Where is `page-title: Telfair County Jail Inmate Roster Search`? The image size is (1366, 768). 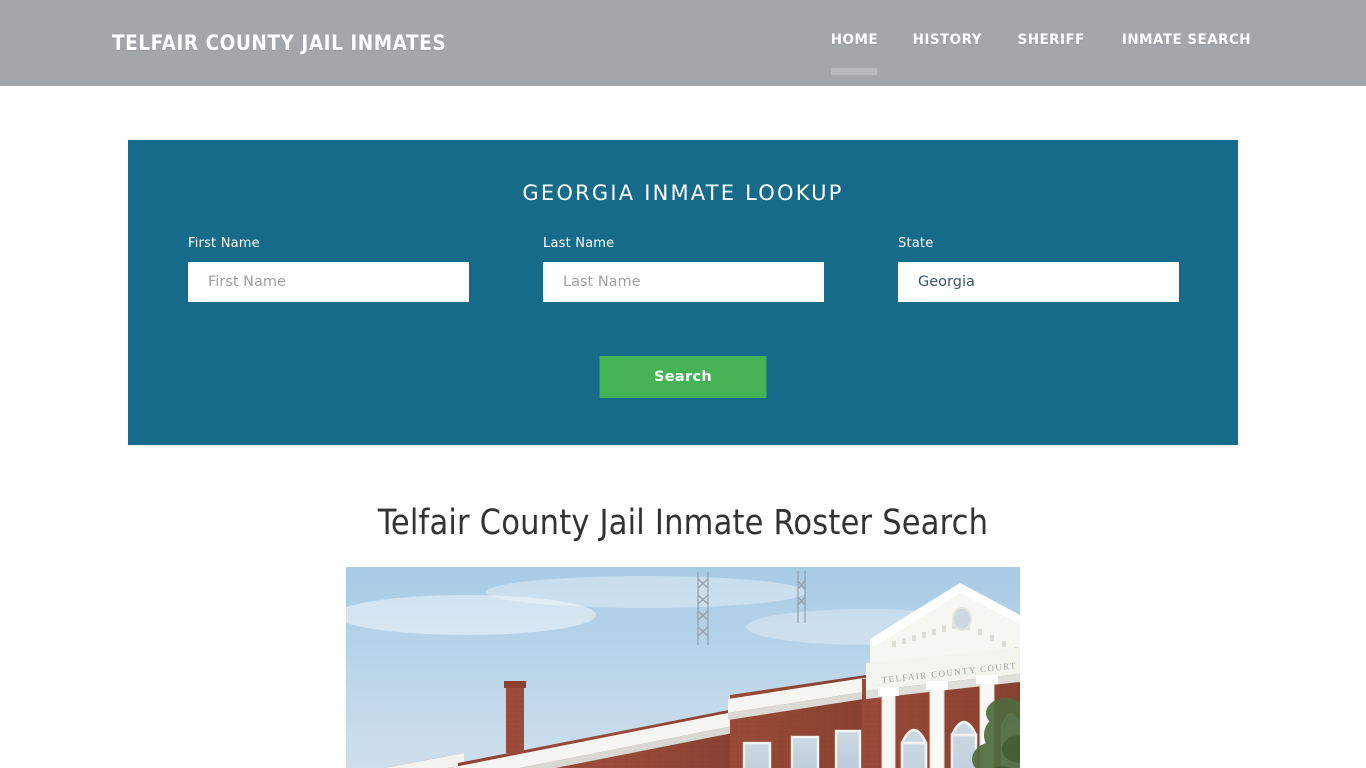
page-title: Telfair County Jail Inmate Roster Search is located at coordinates (683, 523).